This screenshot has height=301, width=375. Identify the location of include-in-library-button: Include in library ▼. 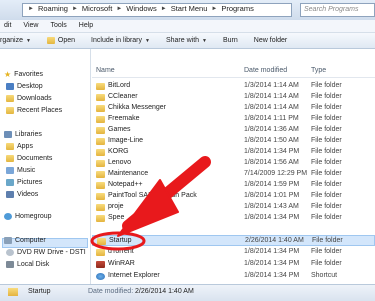
(120, 40).